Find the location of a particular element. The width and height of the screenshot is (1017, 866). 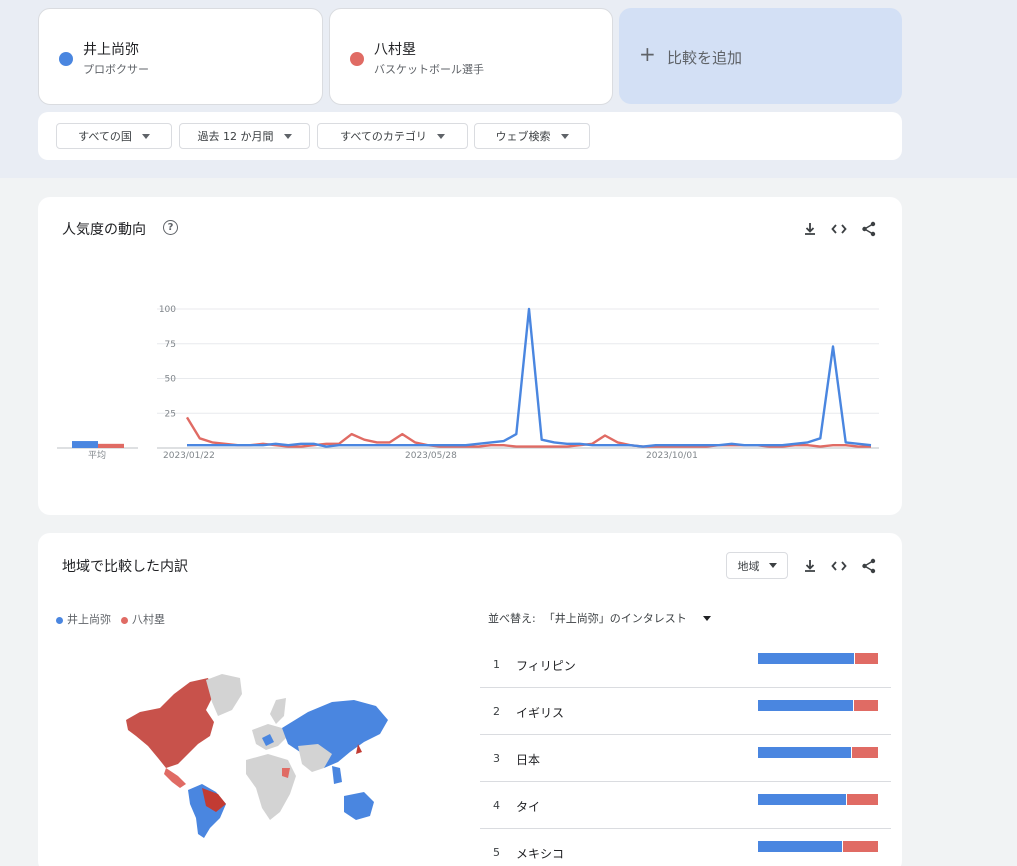

region-name: タイ is located at coordinates (528, 807).